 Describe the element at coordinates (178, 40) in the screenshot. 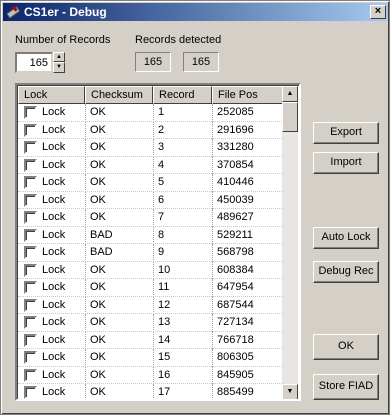

I see `records-detected-label: Records detected` at that location.